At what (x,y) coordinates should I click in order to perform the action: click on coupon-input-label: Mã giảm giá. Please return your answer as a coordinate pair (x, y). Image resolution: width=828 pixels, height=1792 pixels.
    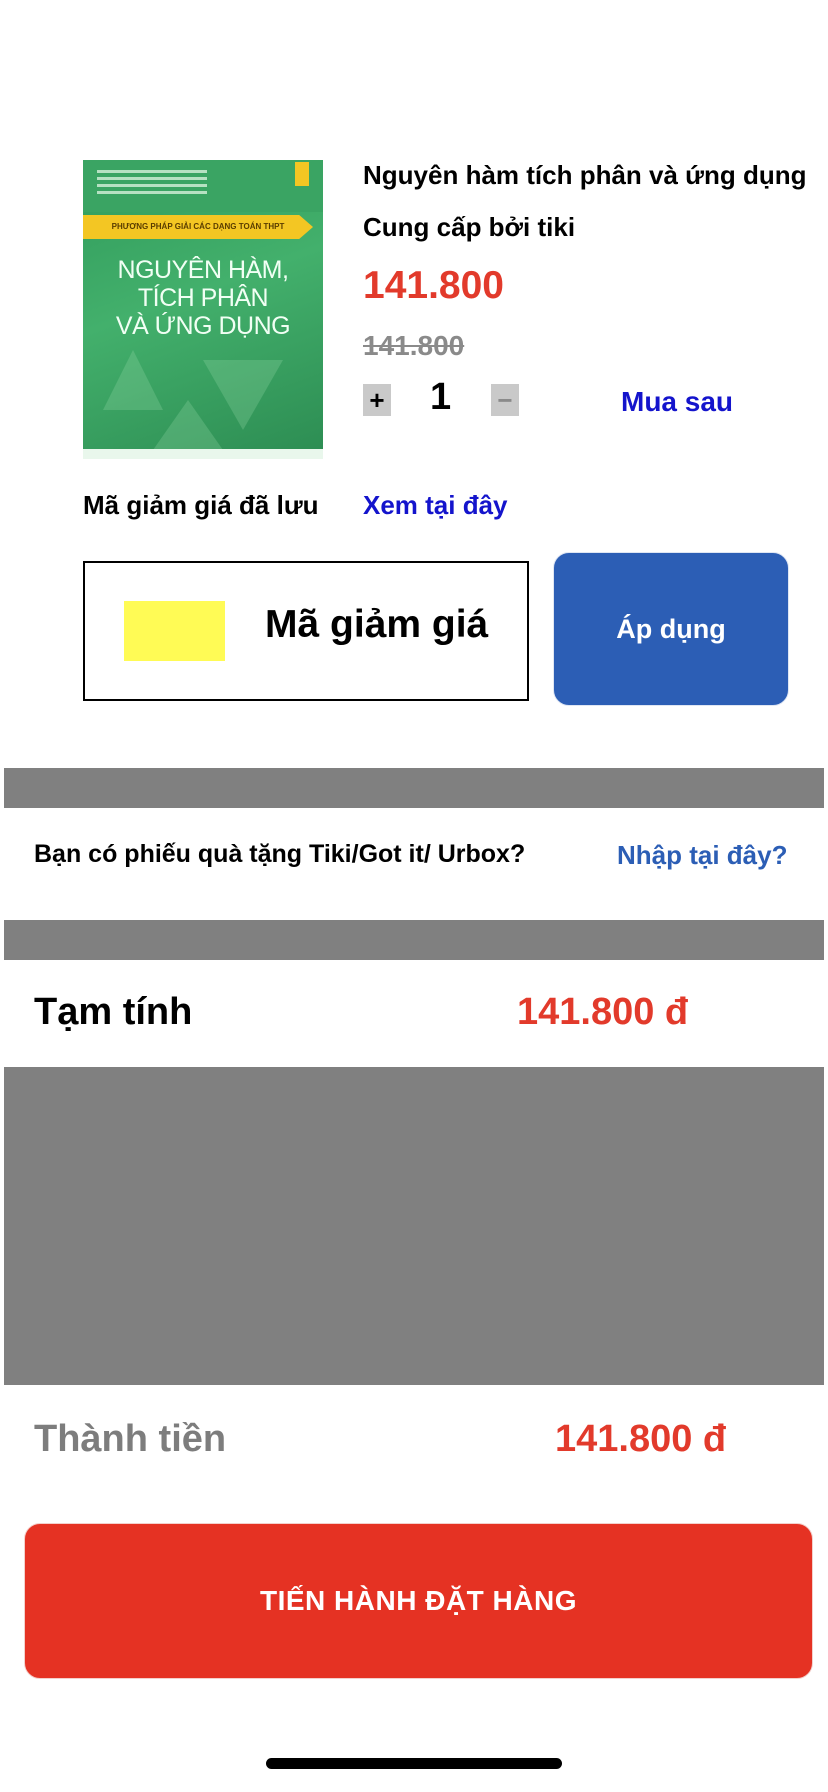
    Looking at the image, I should click on (377, 624).